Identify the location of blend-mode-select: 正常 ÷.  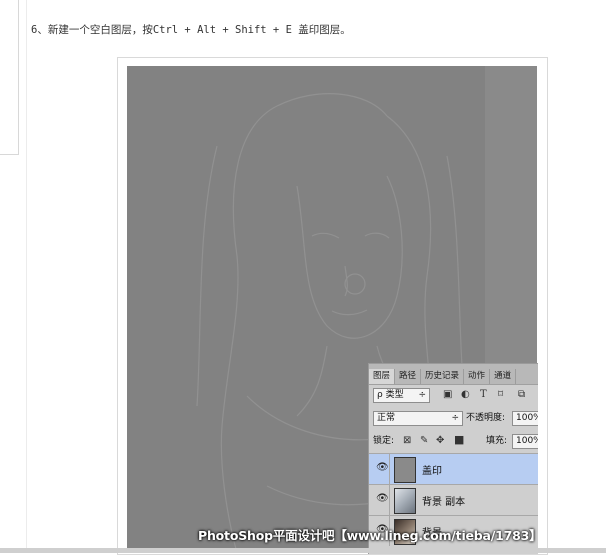
(418, 418).